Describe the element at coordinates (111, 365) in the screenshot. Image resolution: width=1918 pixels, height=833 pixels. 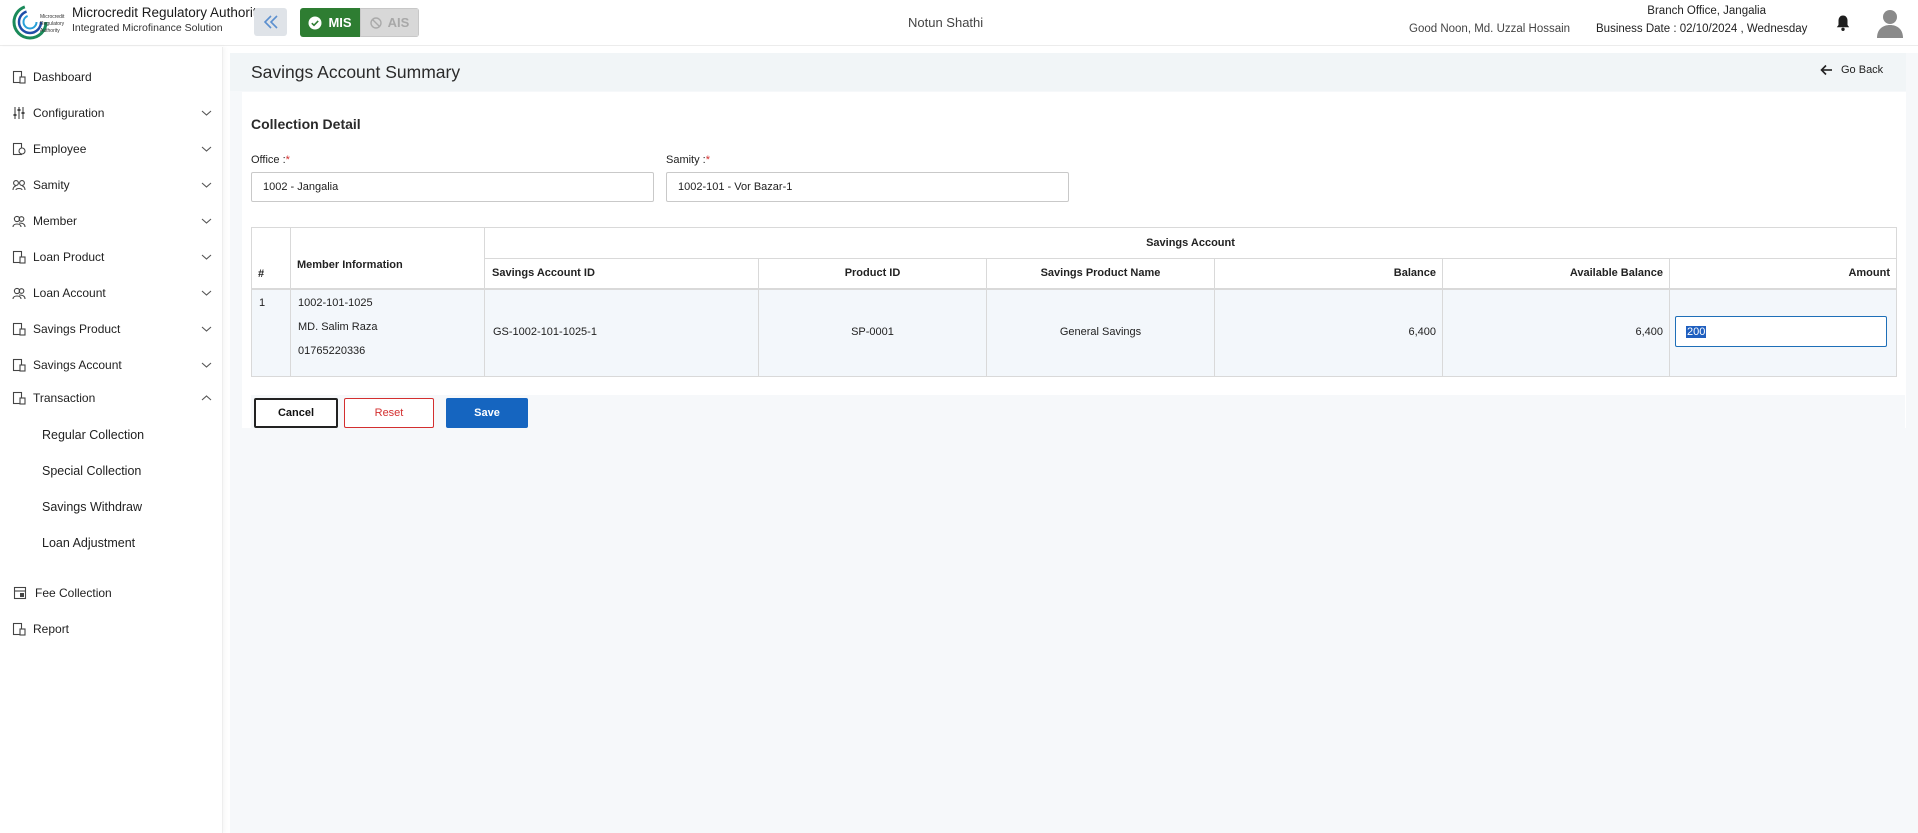
I see `sidebar-item-savings-account: Savings Account` at that location.